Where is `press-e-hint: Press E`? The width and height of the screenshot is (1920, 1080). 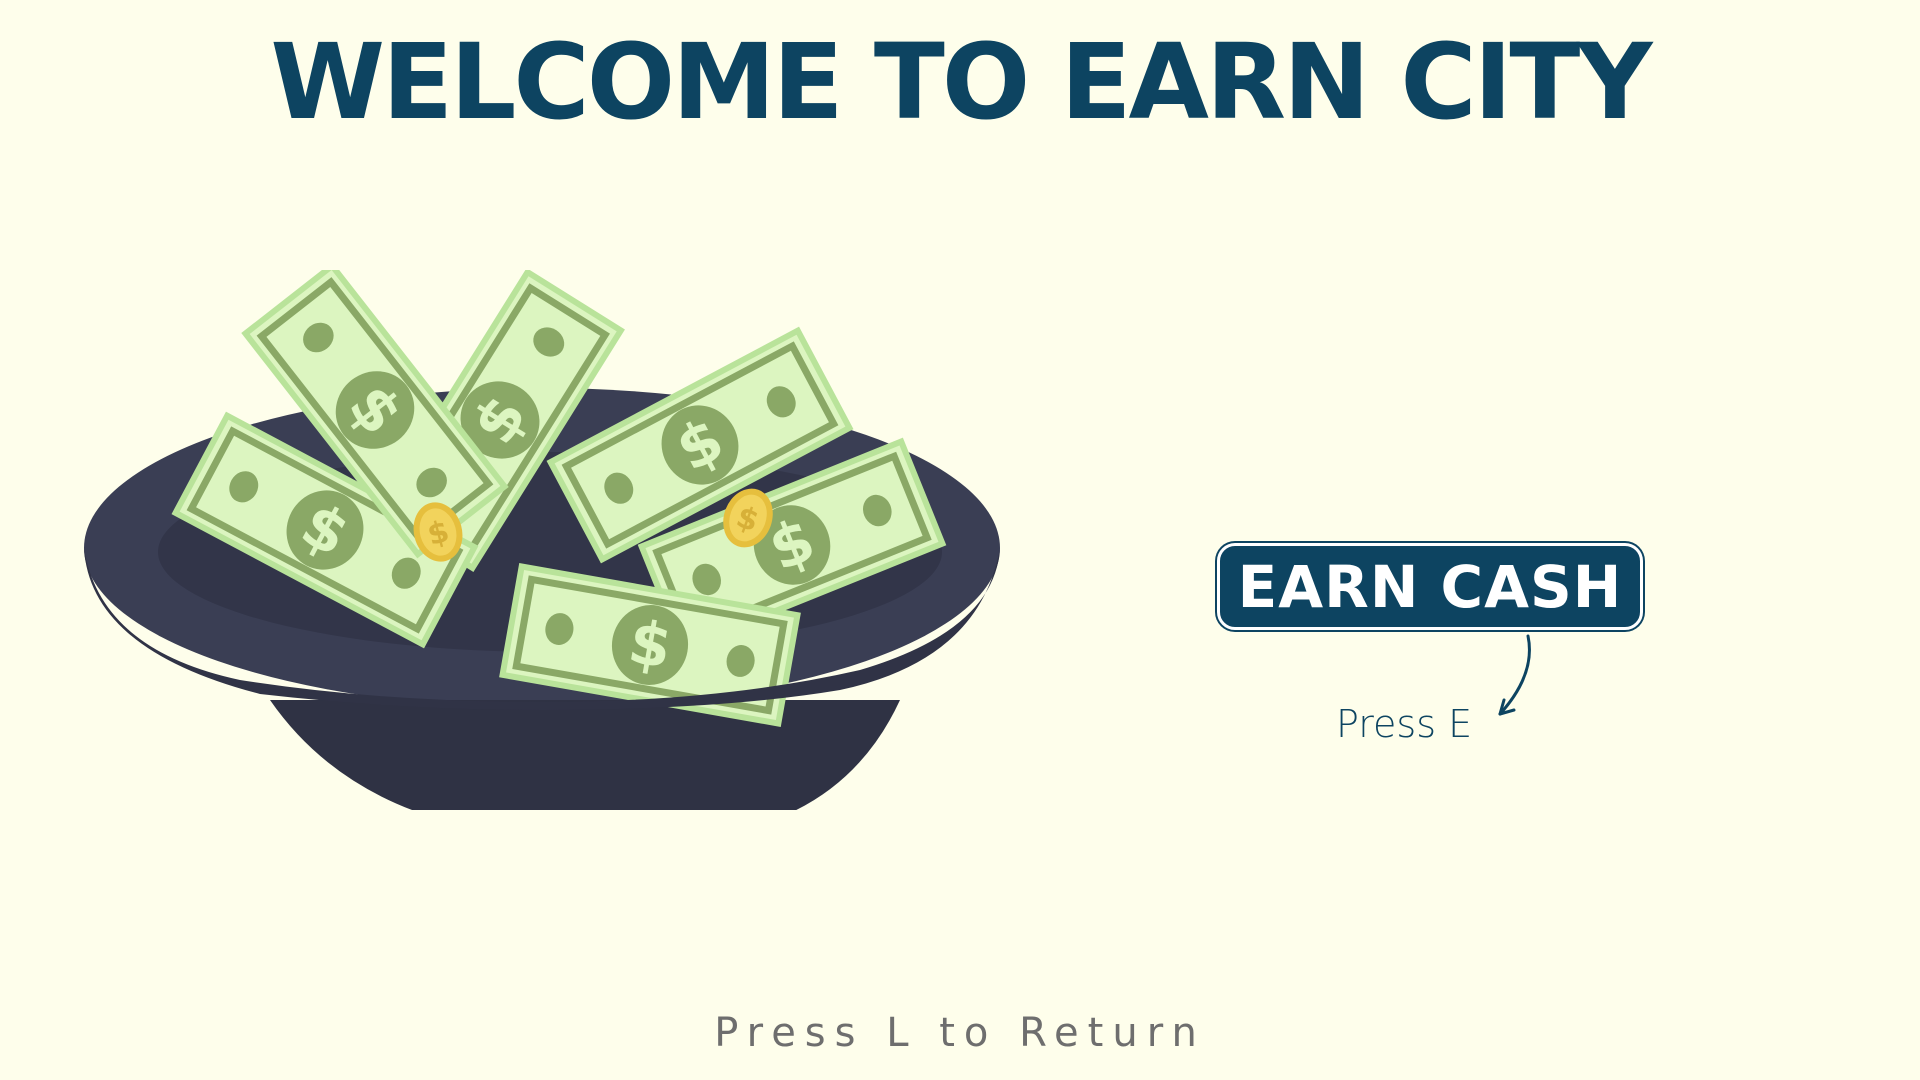
press-e-hint: Press E is located at coordinates (1404, 724).